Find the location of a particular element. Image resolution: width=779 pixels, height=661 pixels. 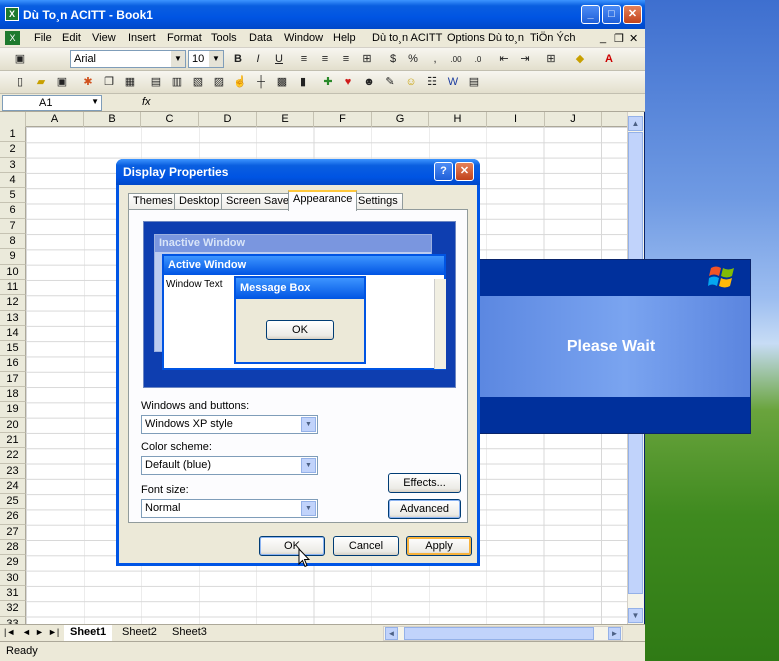

row-header: 31 is located at coordinates (13, 593).